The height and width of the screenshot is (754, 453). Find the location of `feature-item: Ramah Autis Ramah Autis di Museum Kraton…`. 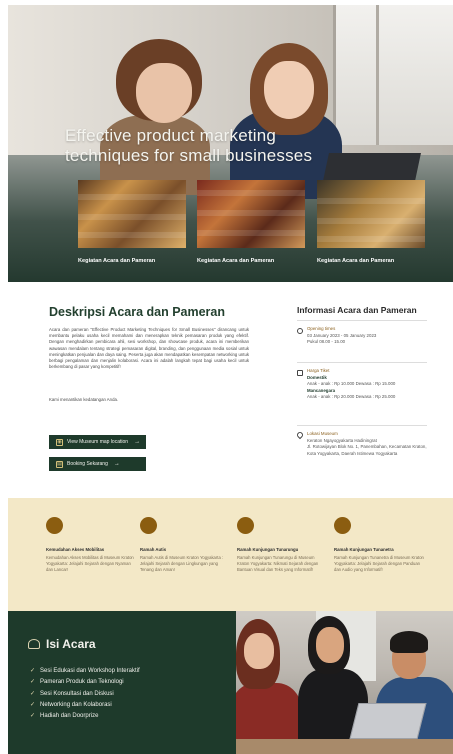

feature-item: Ramah Autis Ramah Autis di Museum Kraton… is located at coordinates (185, 545).